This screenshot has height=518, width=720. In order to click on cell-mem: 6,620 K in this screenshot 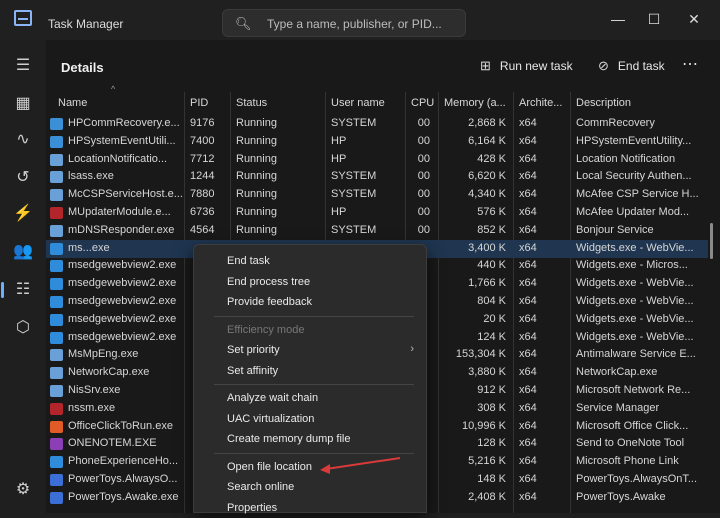, I will do `click(487, 176)`.